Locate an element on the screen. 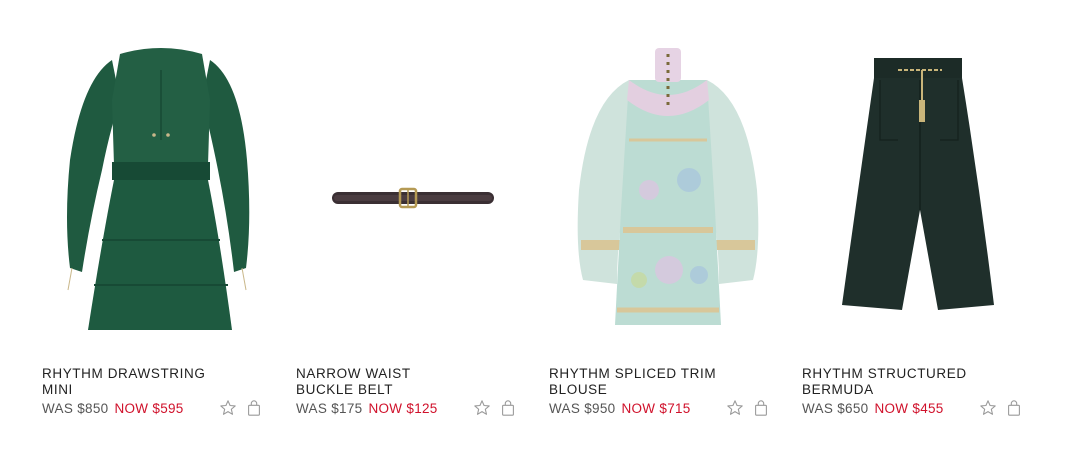 The width and height of the screenshot is (1080, 459). shorts-image is located at coordinates (918, 184).